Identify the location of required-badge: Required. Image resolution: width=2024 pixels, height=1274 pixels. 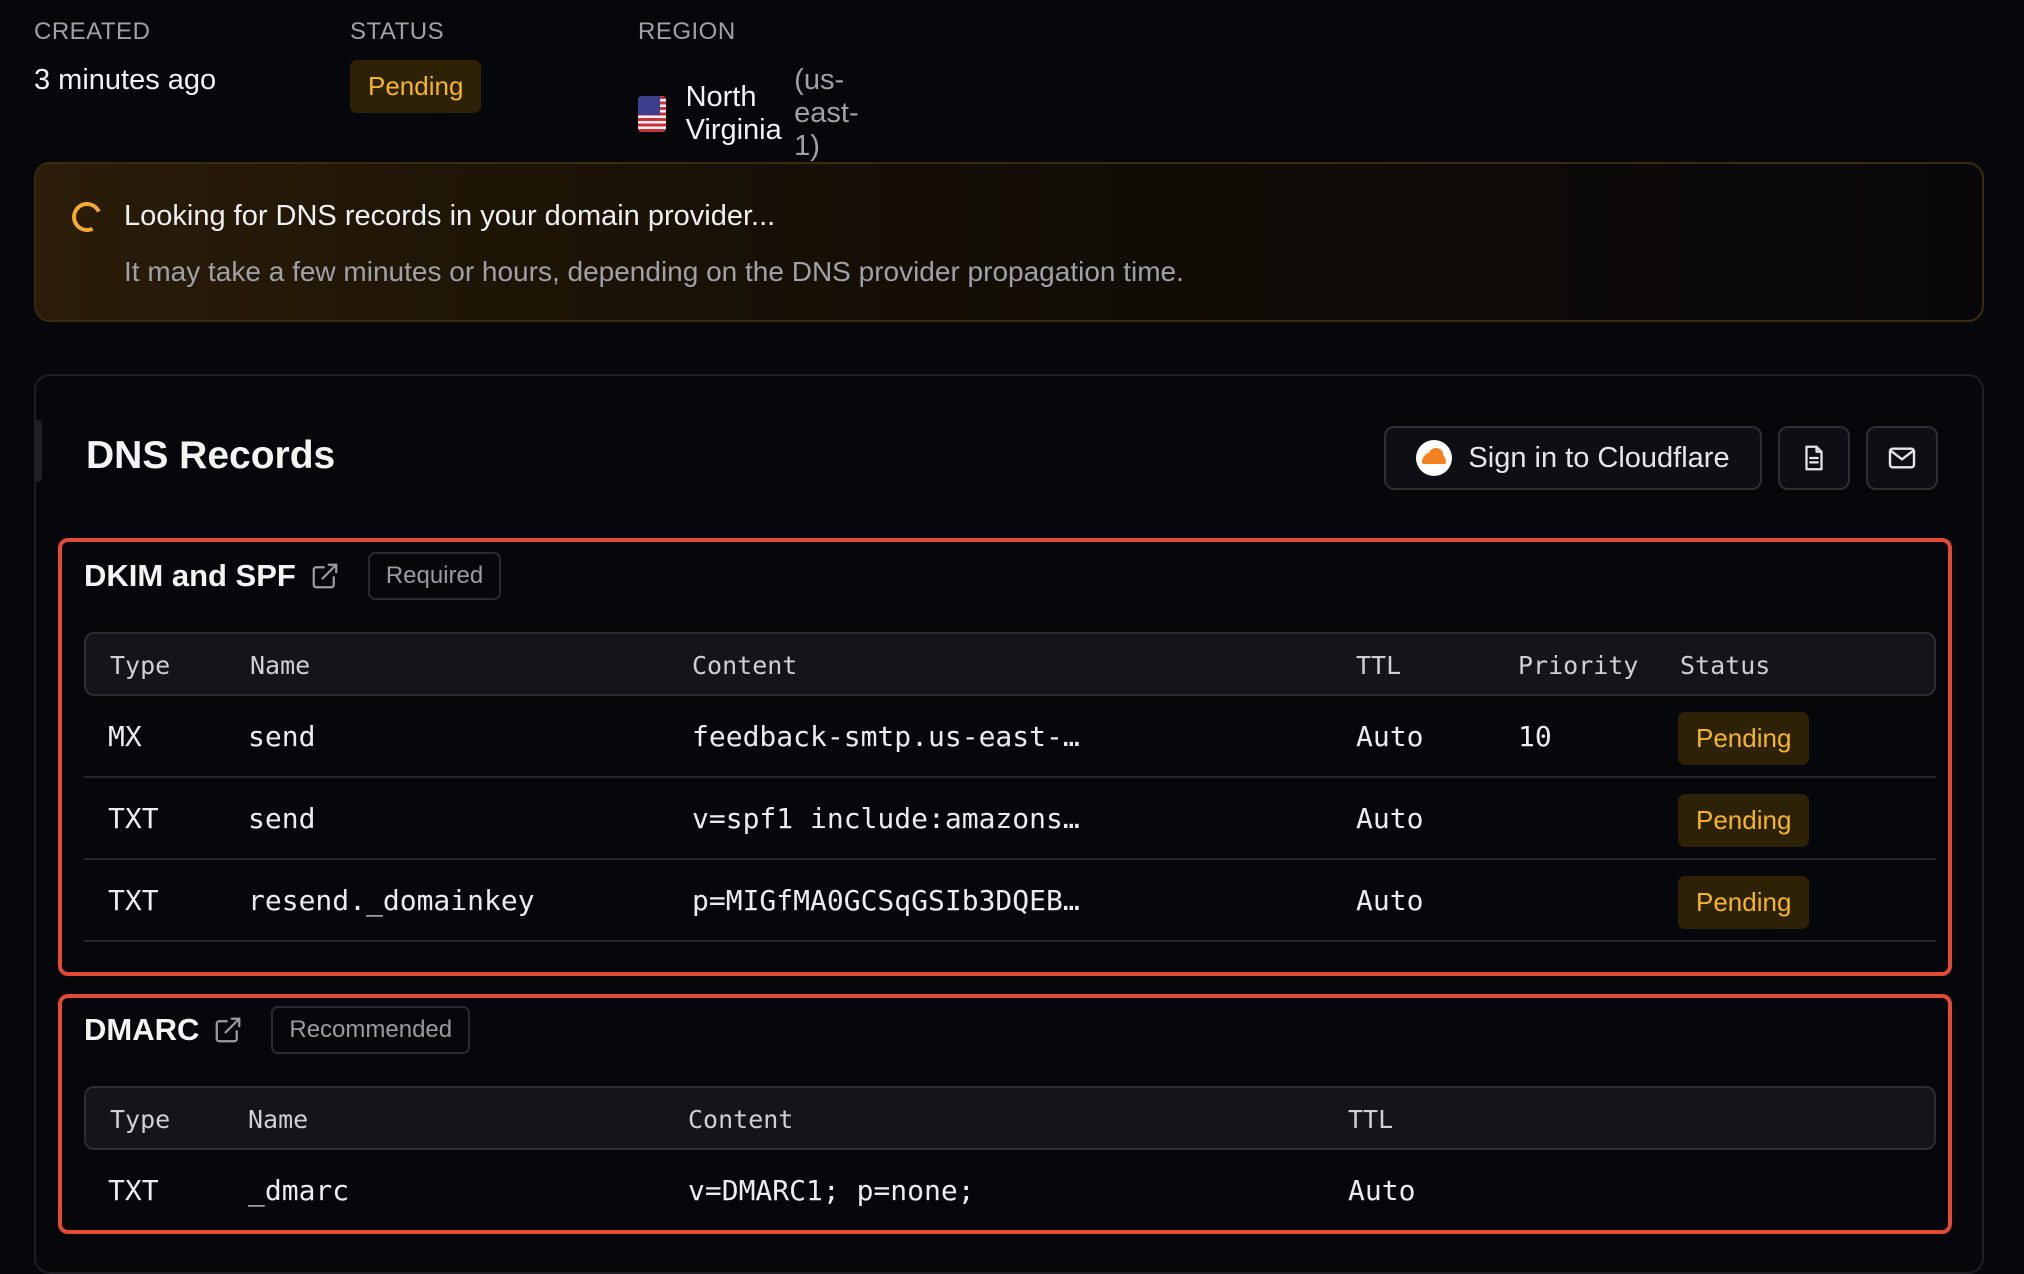
(434, 576).